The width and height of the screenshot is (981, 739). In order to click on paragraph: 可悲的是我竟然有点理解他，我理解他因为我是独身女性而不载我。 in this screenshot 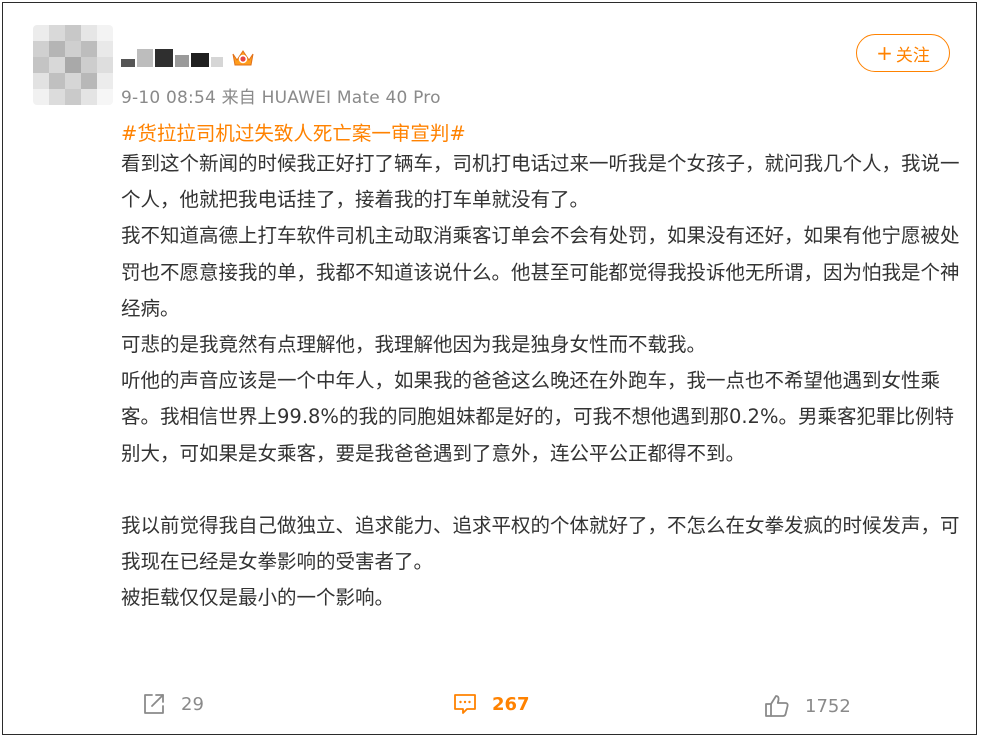, I will do `click(414, 345)`.